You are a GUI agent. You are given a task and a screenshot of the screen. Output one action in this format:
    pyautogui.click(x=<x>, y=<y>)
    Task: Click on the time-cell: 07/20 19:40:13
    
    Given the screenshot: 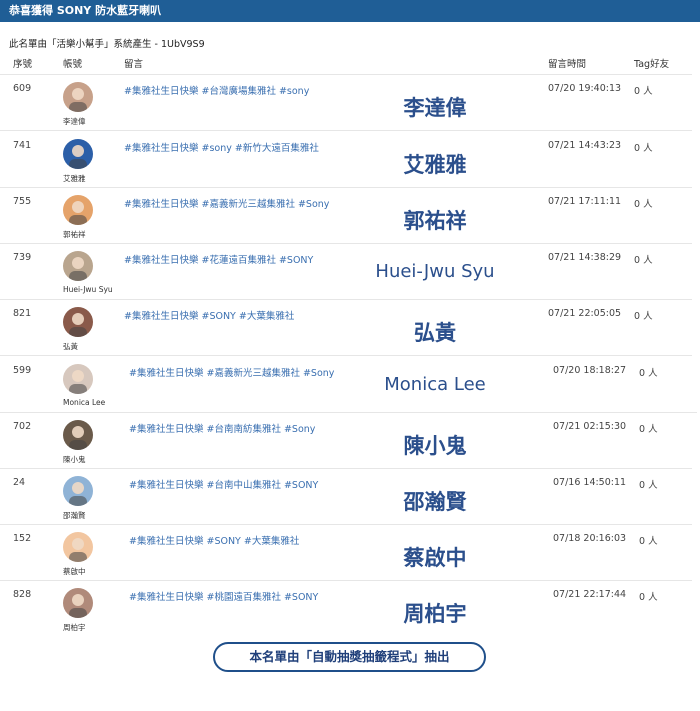 What is the action you would take?
    pyautogui.click(x=585, y=88)
    